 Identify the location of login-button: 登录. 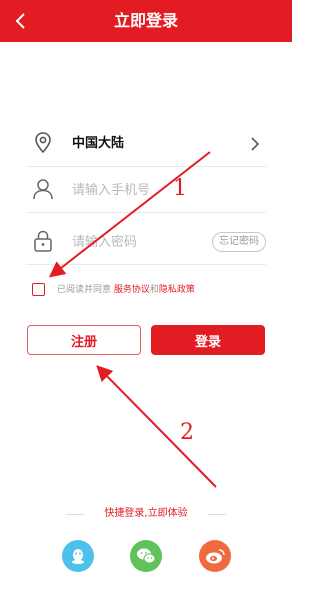
(208, 340).